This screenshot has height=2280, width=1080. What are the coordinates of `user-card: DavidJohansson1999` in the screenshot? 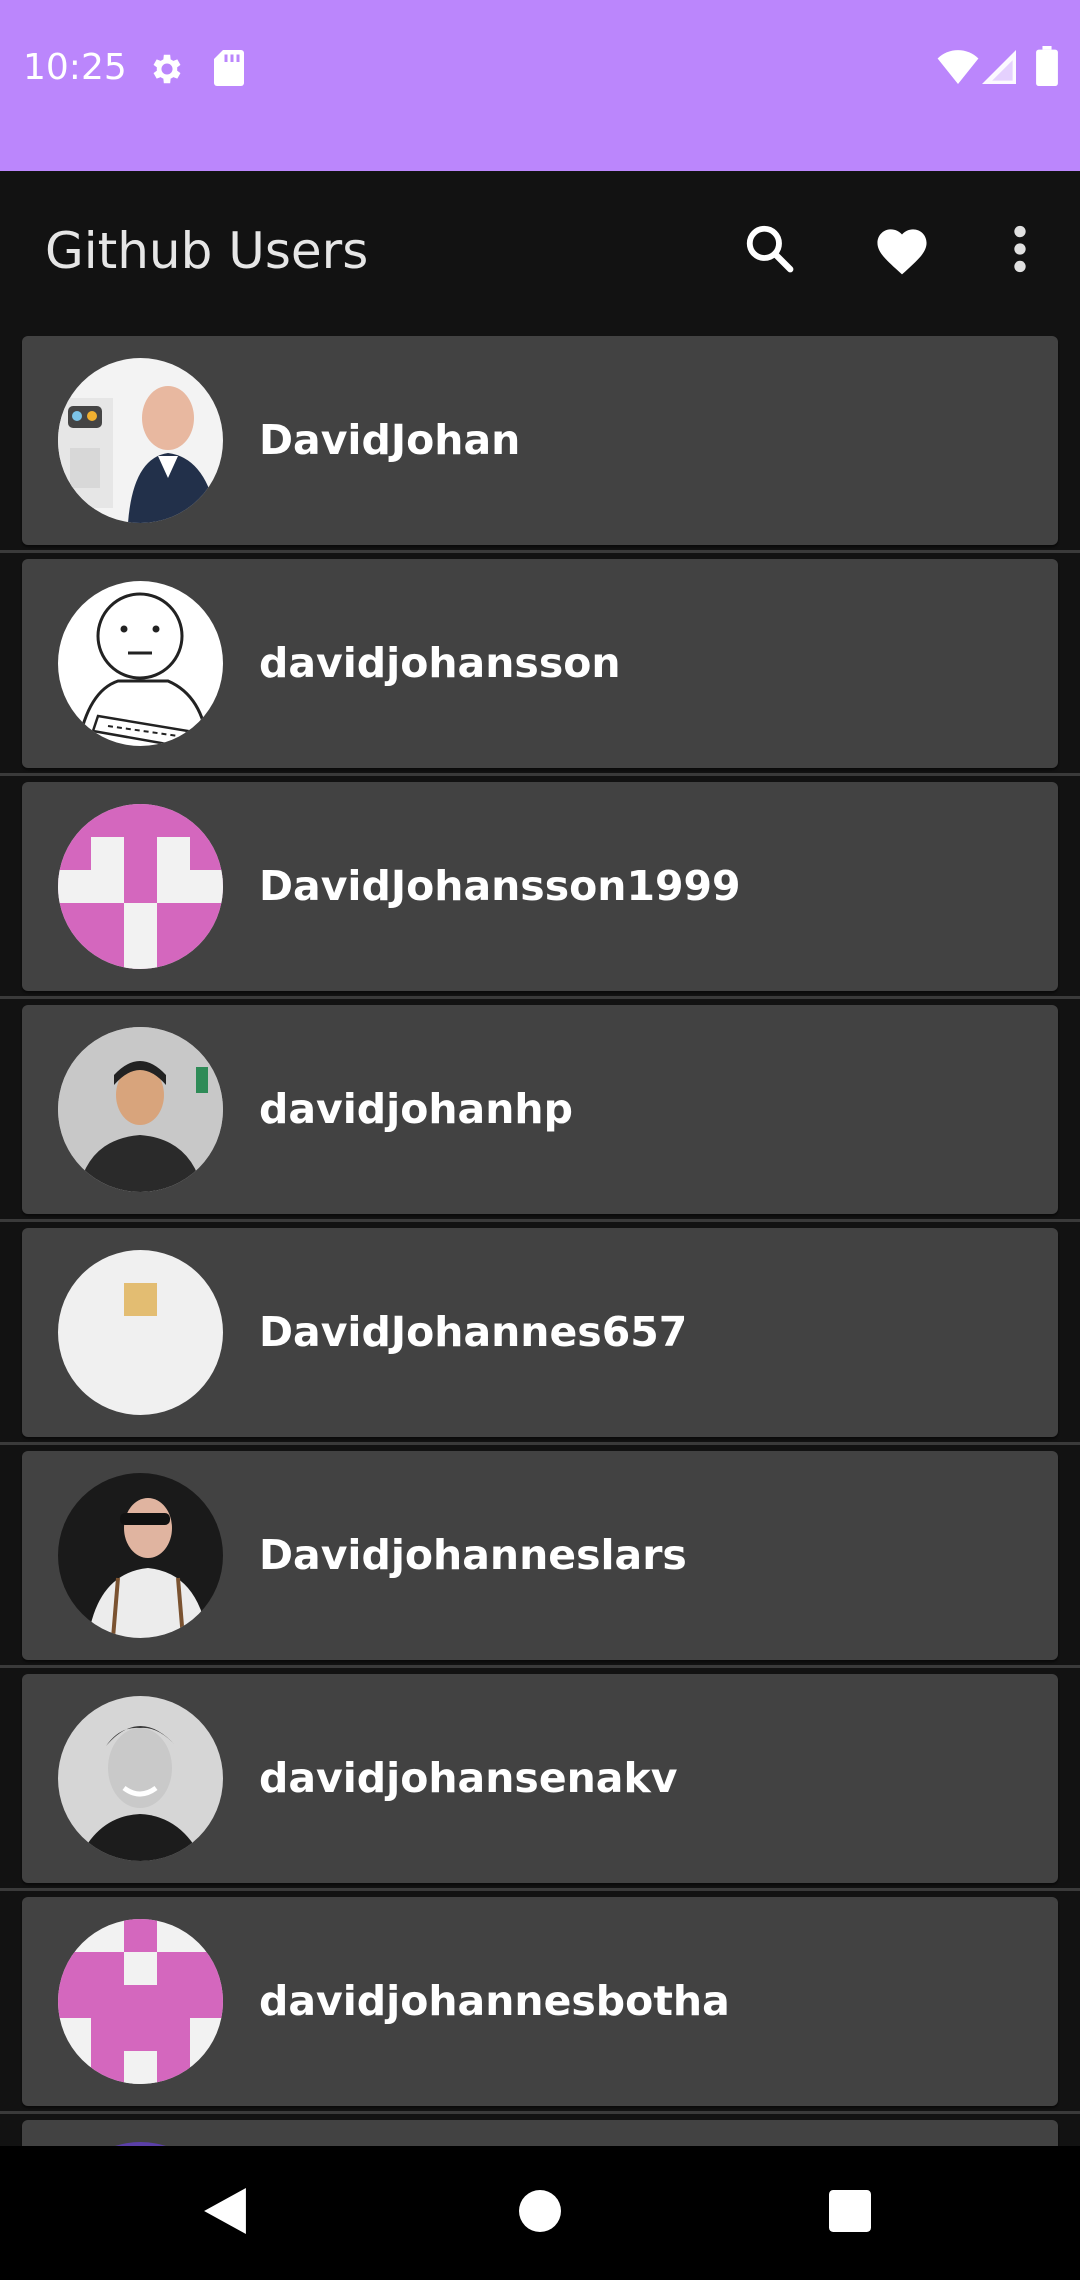 It's located at (540, 886).